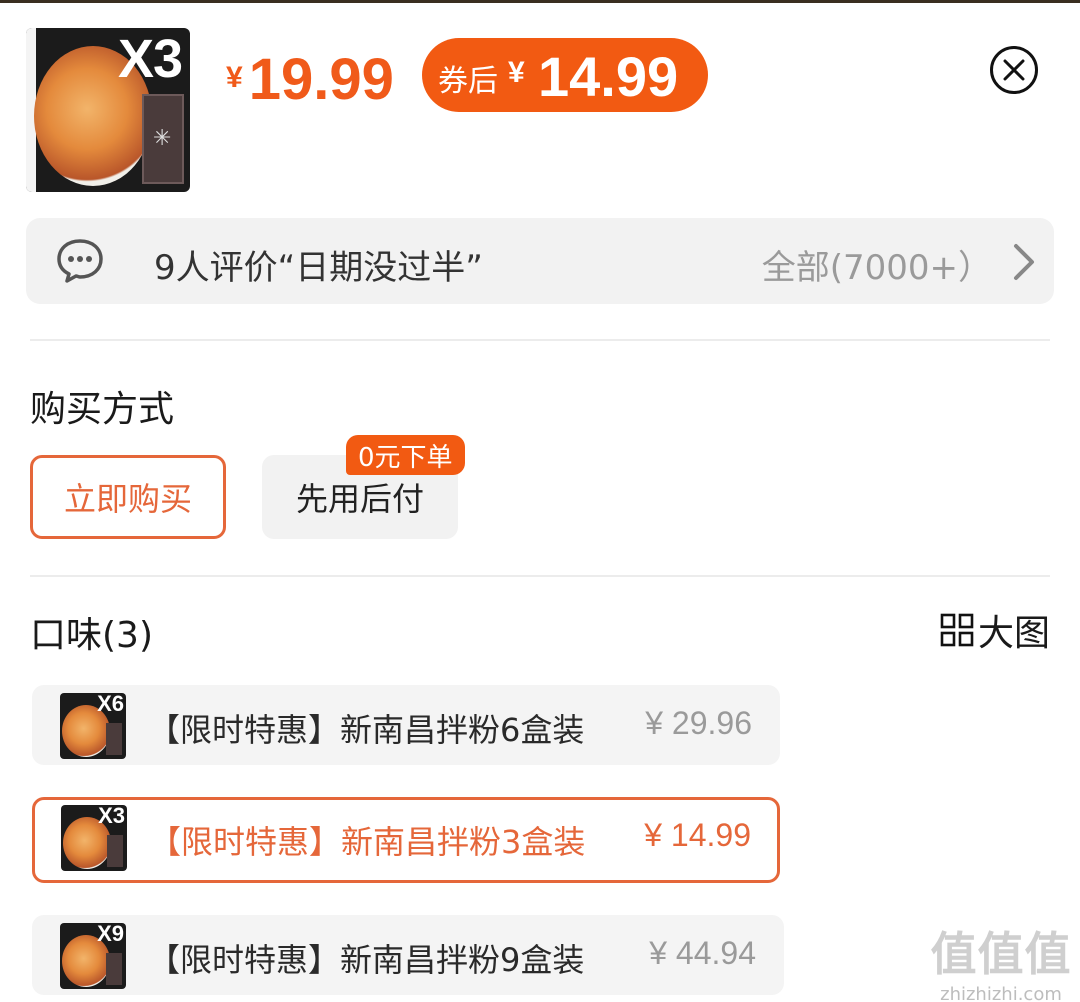 The height and width of the screenshot is (1002, 1080). I want to click on close-button, so click(1014, 70).